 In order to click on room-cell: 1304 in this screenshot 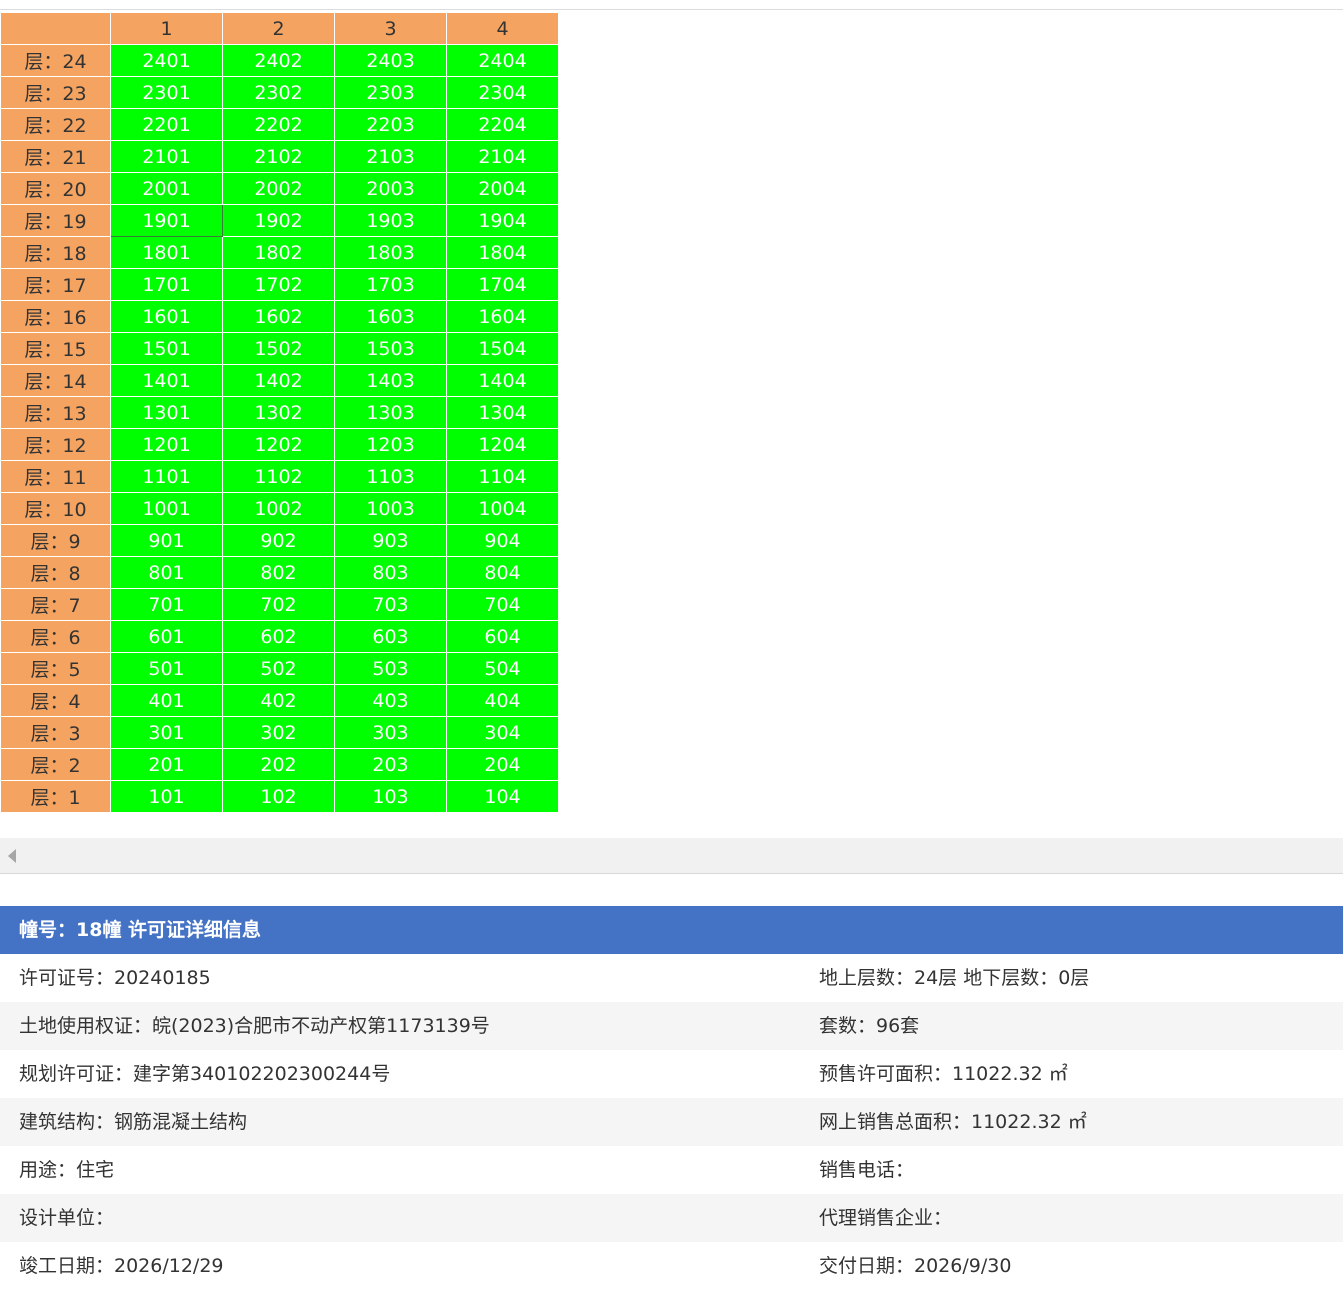, I will do `click(502, 412)`.